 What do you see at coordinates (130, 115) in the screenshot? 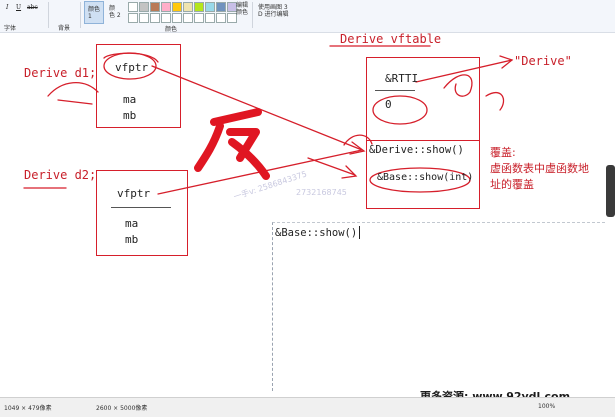
I see `d1-mb: mb` at bounding box center [130, 115].